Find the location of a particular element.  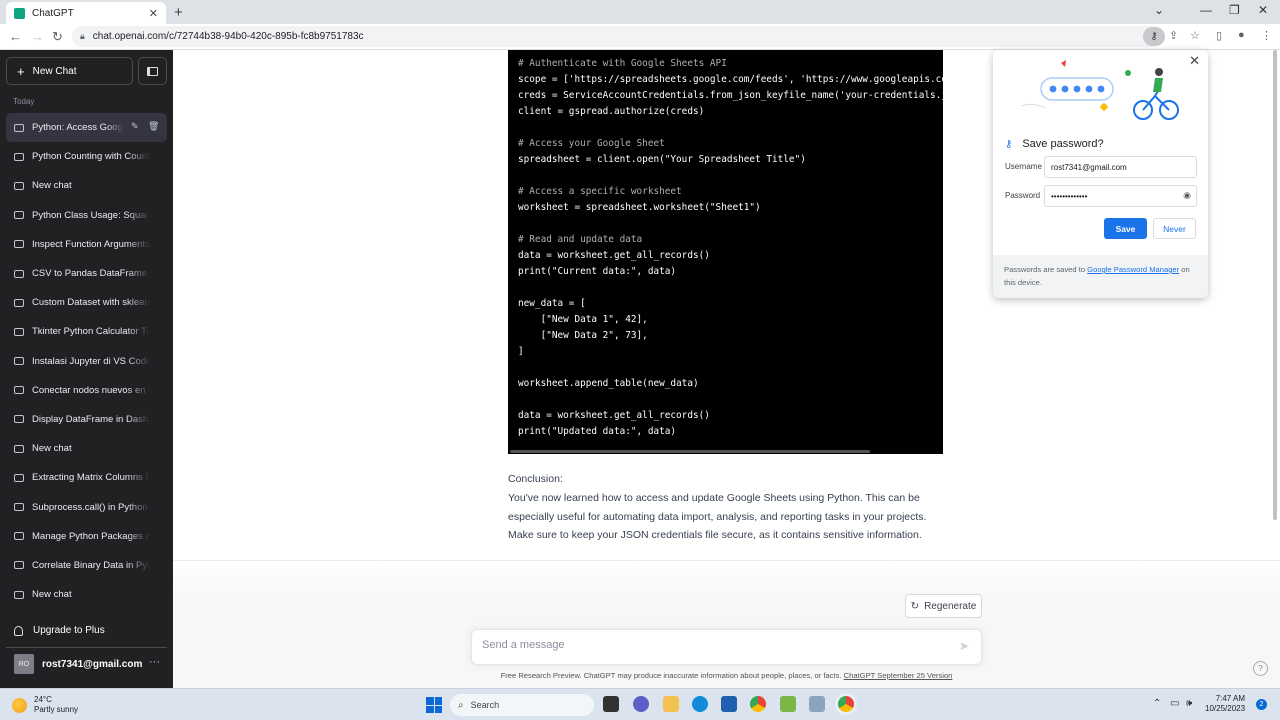

version-link: ChatGPT September 25 Version is located at coordinates (898, 675).